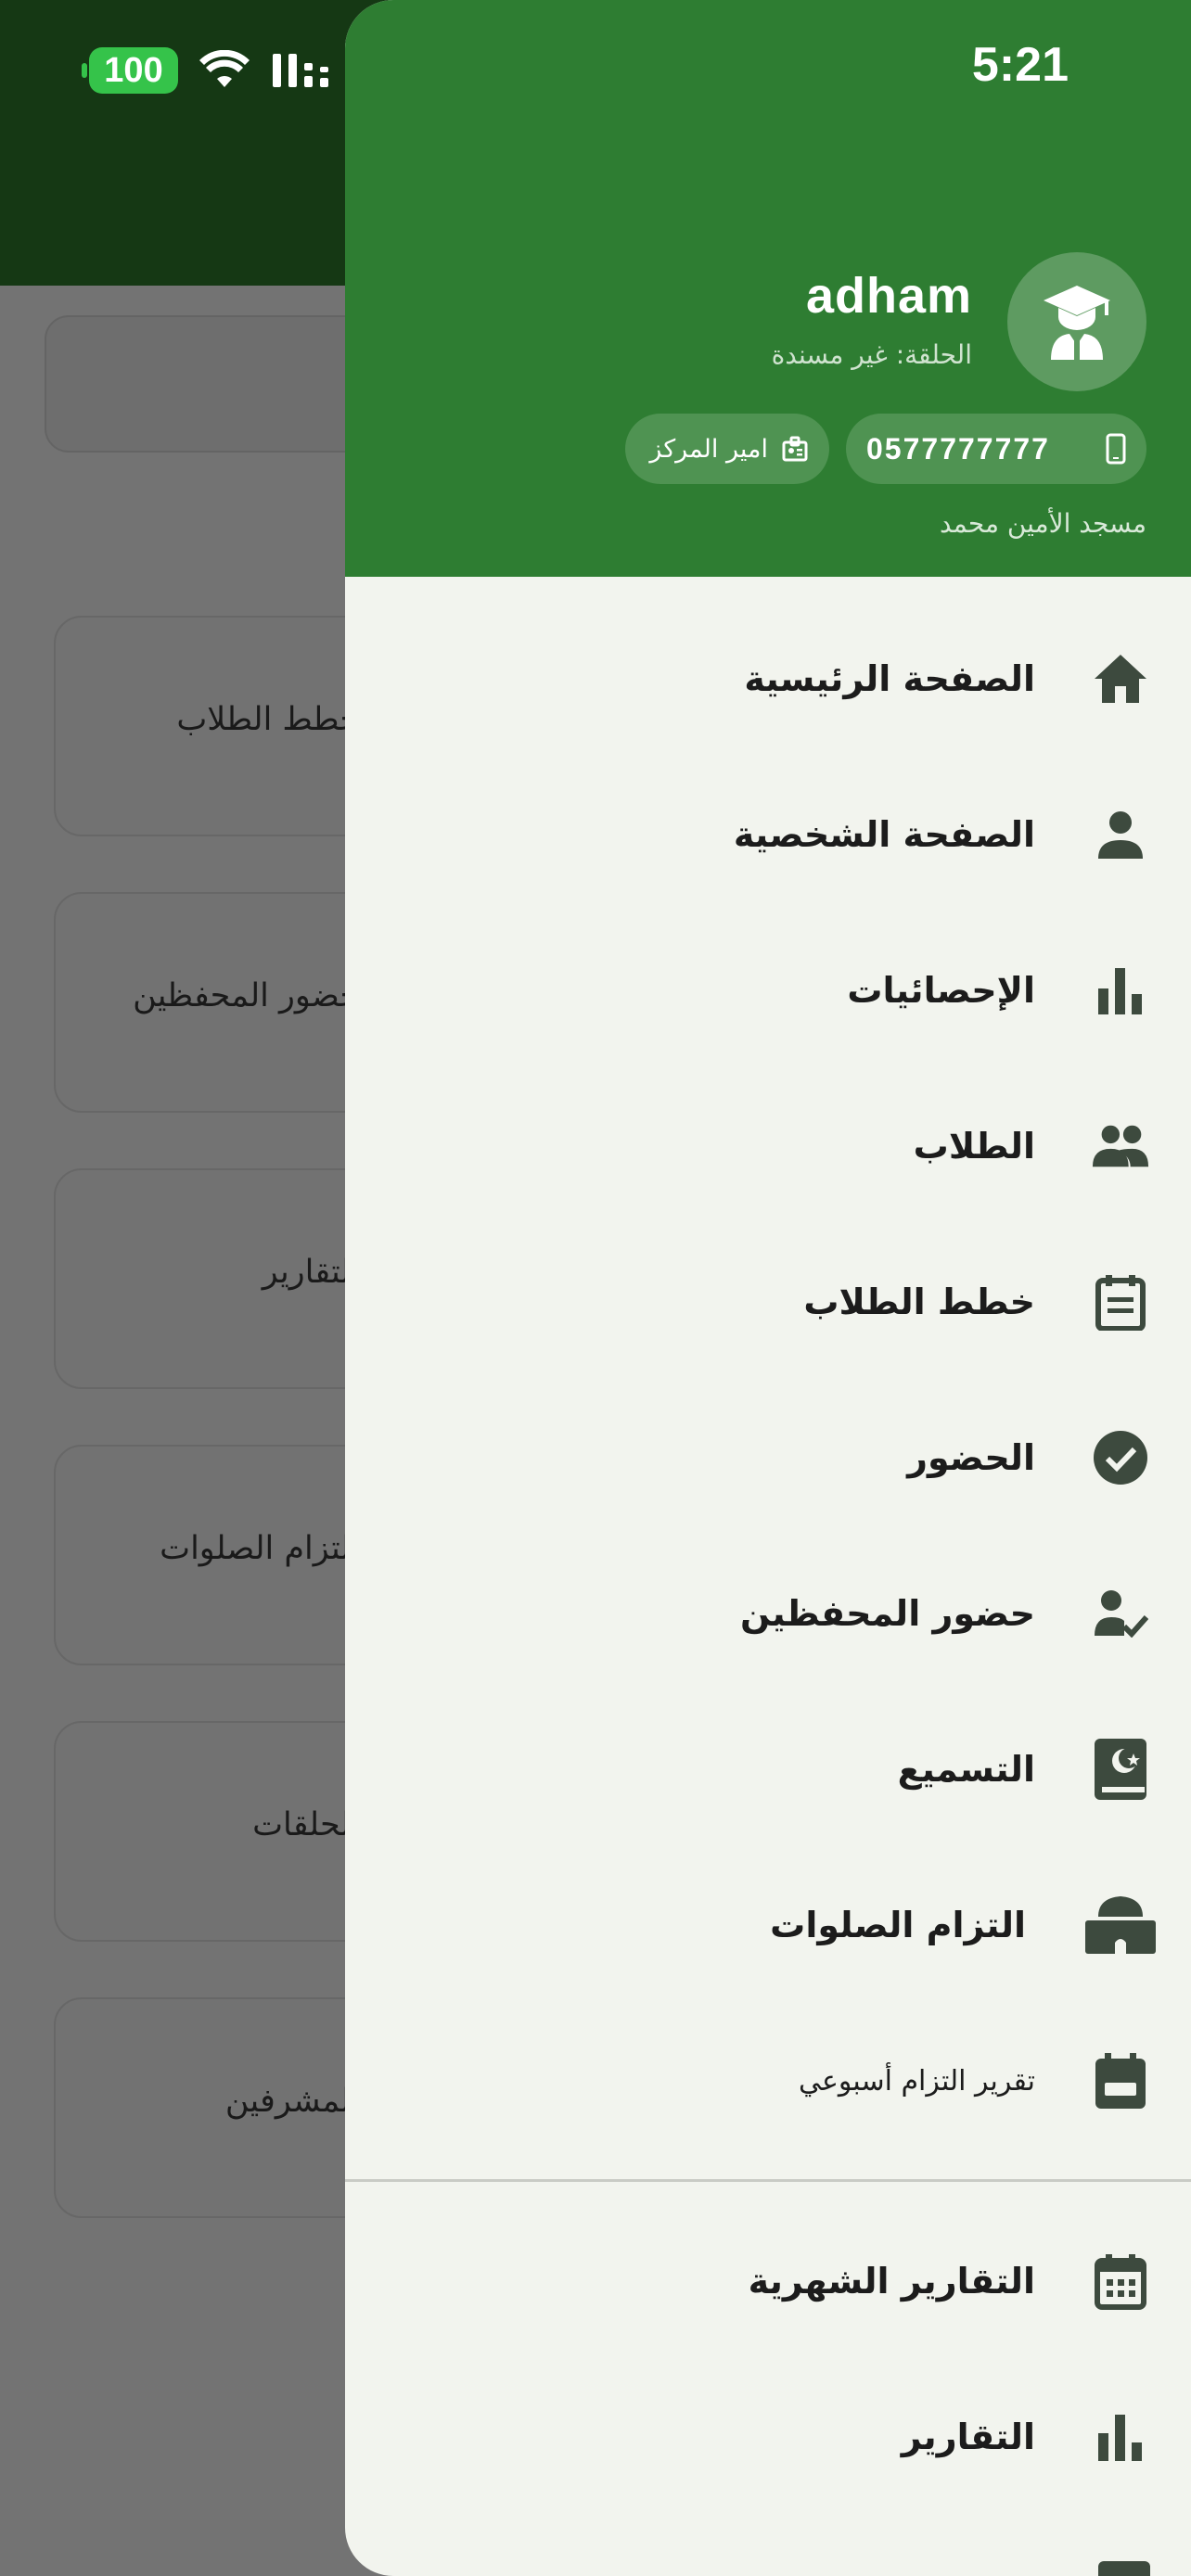 This screenshot has height=2576, width=1191. What do you see at coordinates (292, 2101) in the screenshot?
I see `card-label: المشرفين` at bounding box center [292, 2101].